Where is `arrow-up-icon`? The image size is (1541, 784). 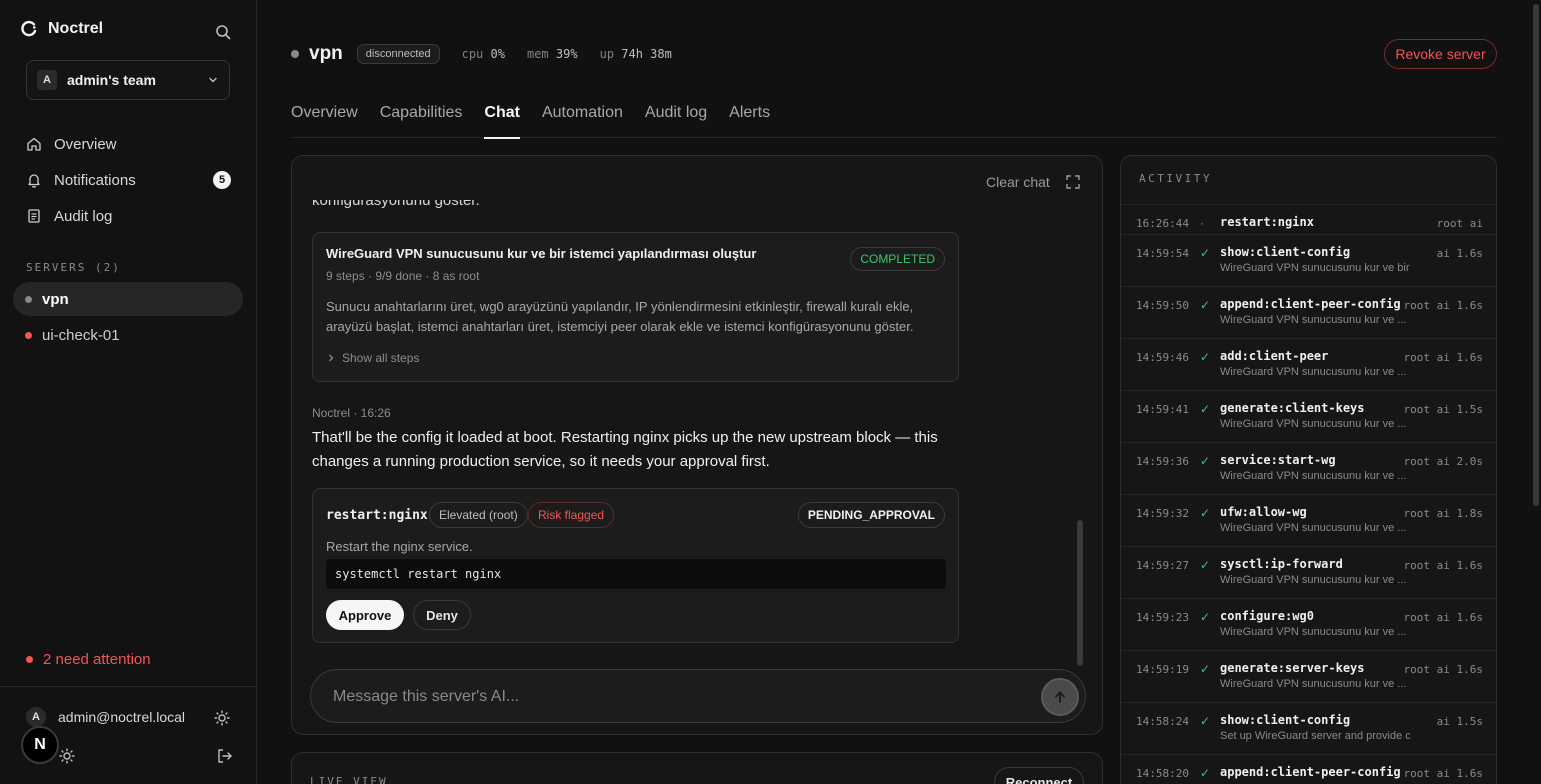 arrow-up-icon is located at coordinates (1060, 697).